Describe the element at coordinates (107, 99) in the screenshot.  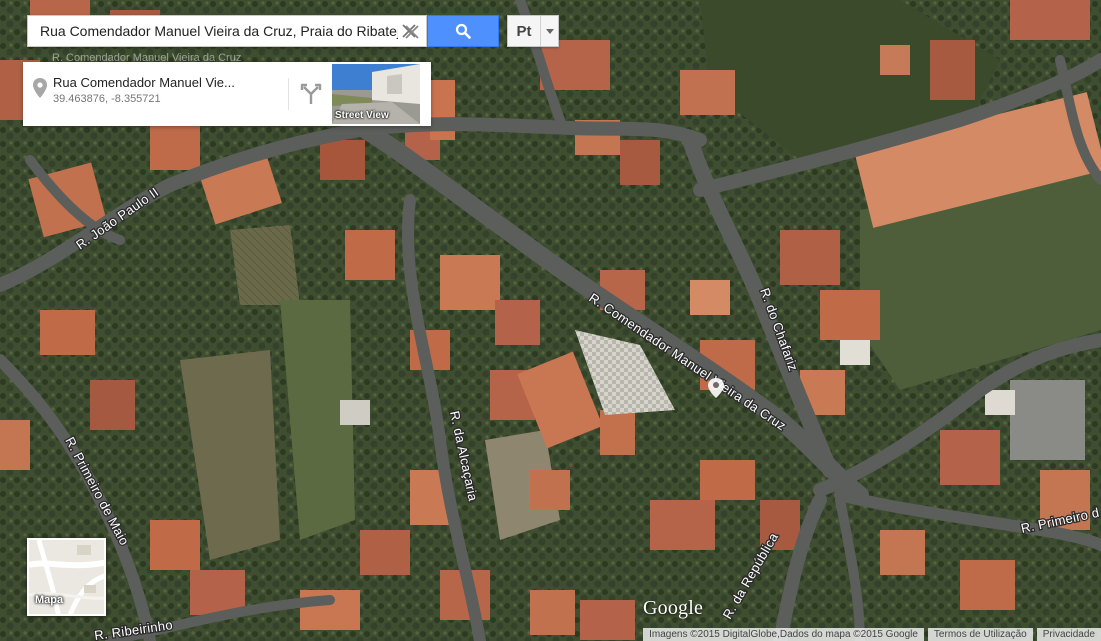
I see `place-coordinates: 39.463876, -8.355721` at that location.